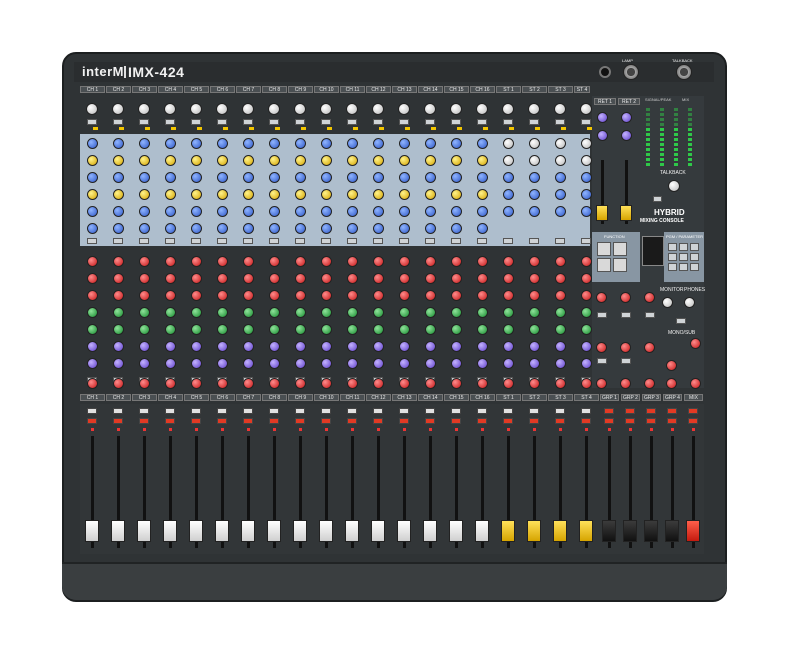  I want to click on ret2-aux-knob, so click(626, 135).